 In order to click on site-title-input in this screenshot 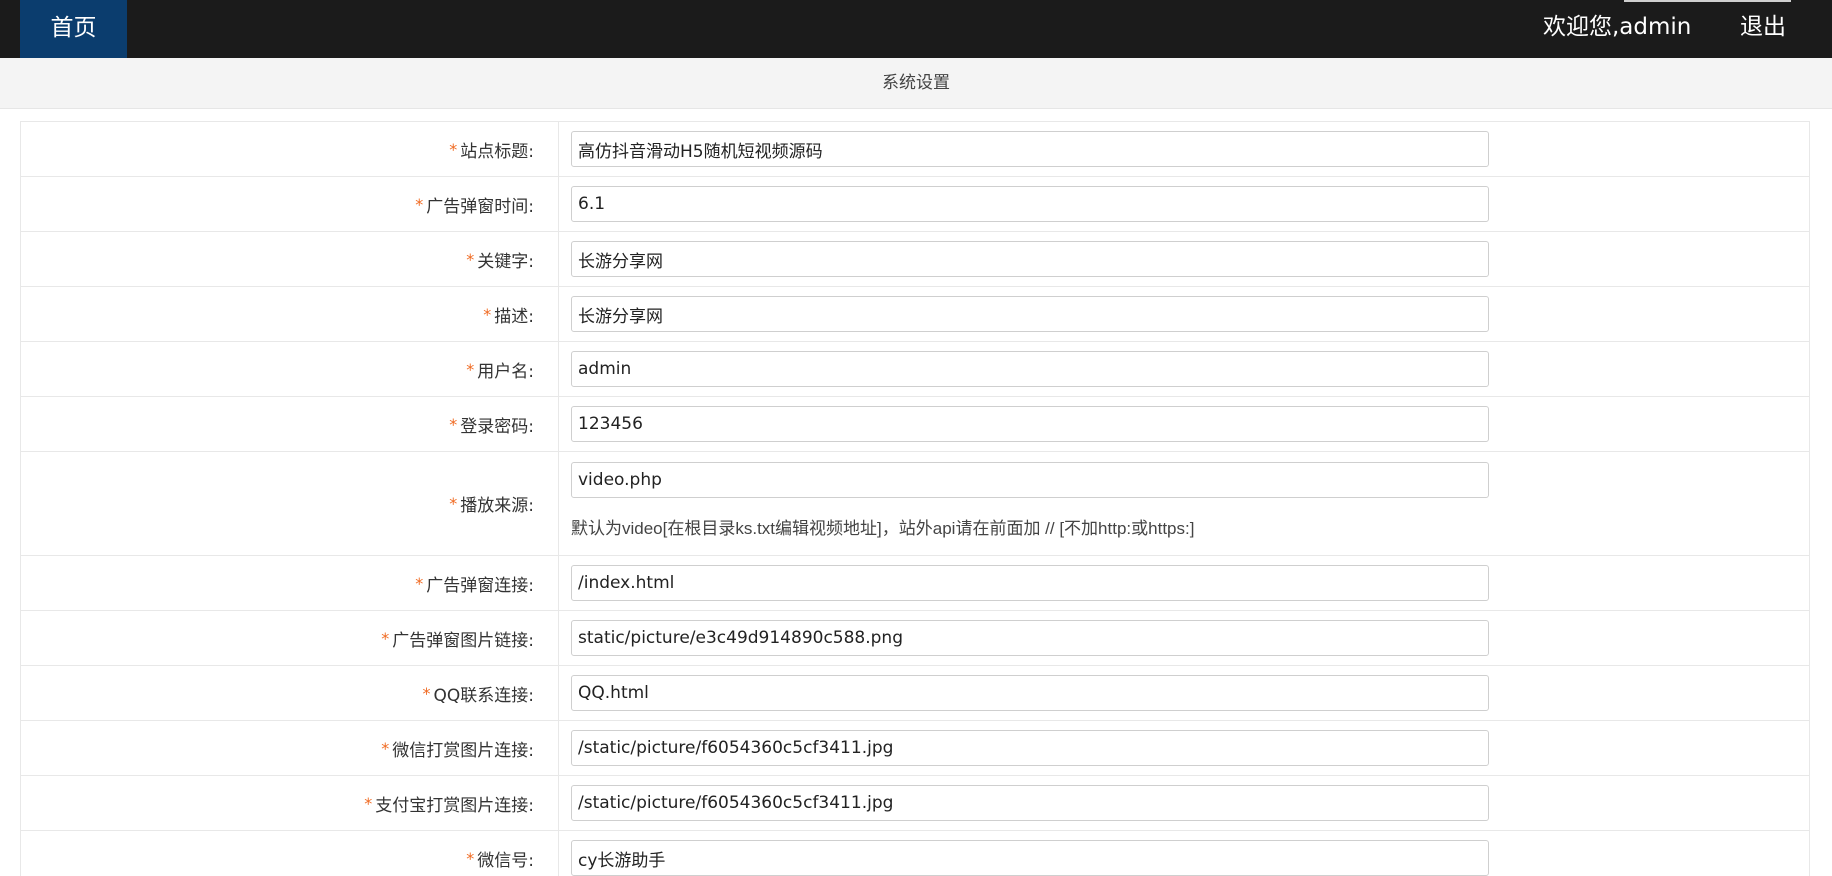, I will do `click(1030, 149)`.